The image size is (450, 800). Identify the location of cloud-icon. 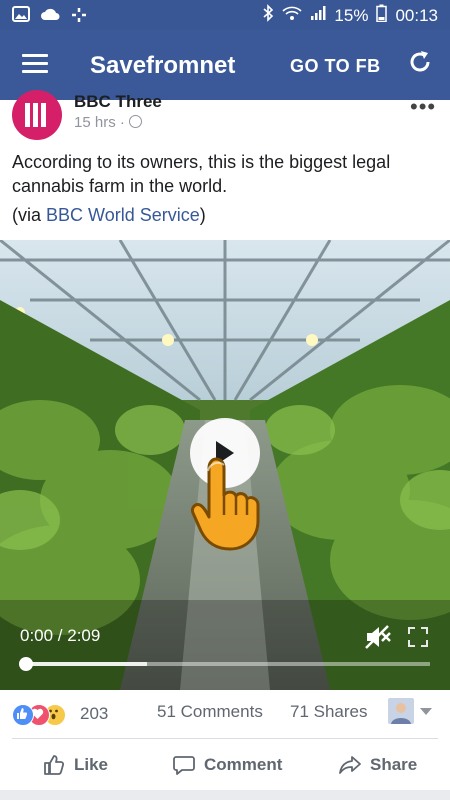
(50, 17).